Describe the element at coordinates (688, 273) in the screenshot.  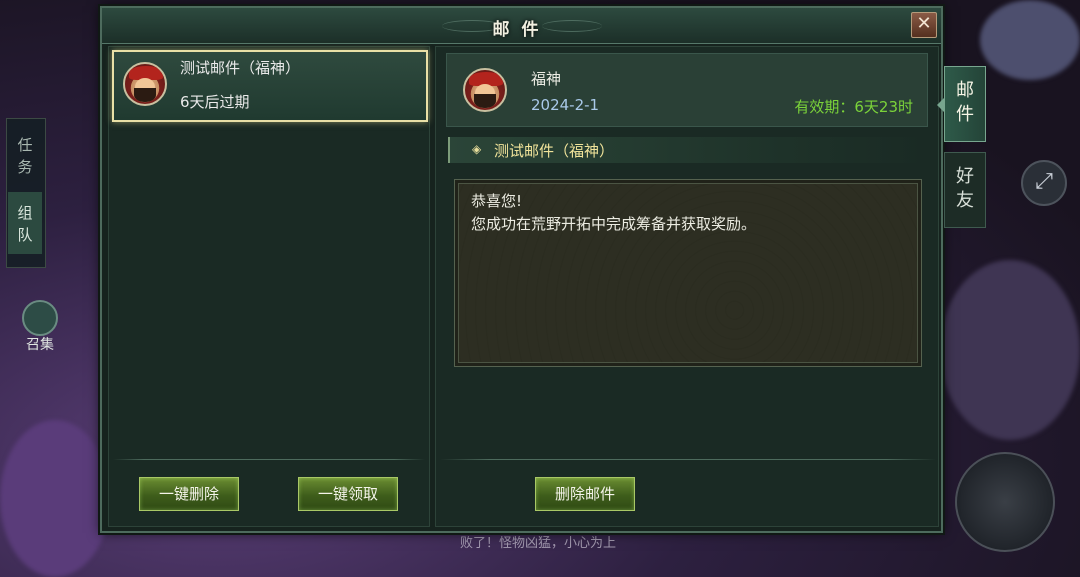
I see `mail-content: 恭喜您! 您成功在荒野开拓中完成筹备并获取奖励。` at that location.